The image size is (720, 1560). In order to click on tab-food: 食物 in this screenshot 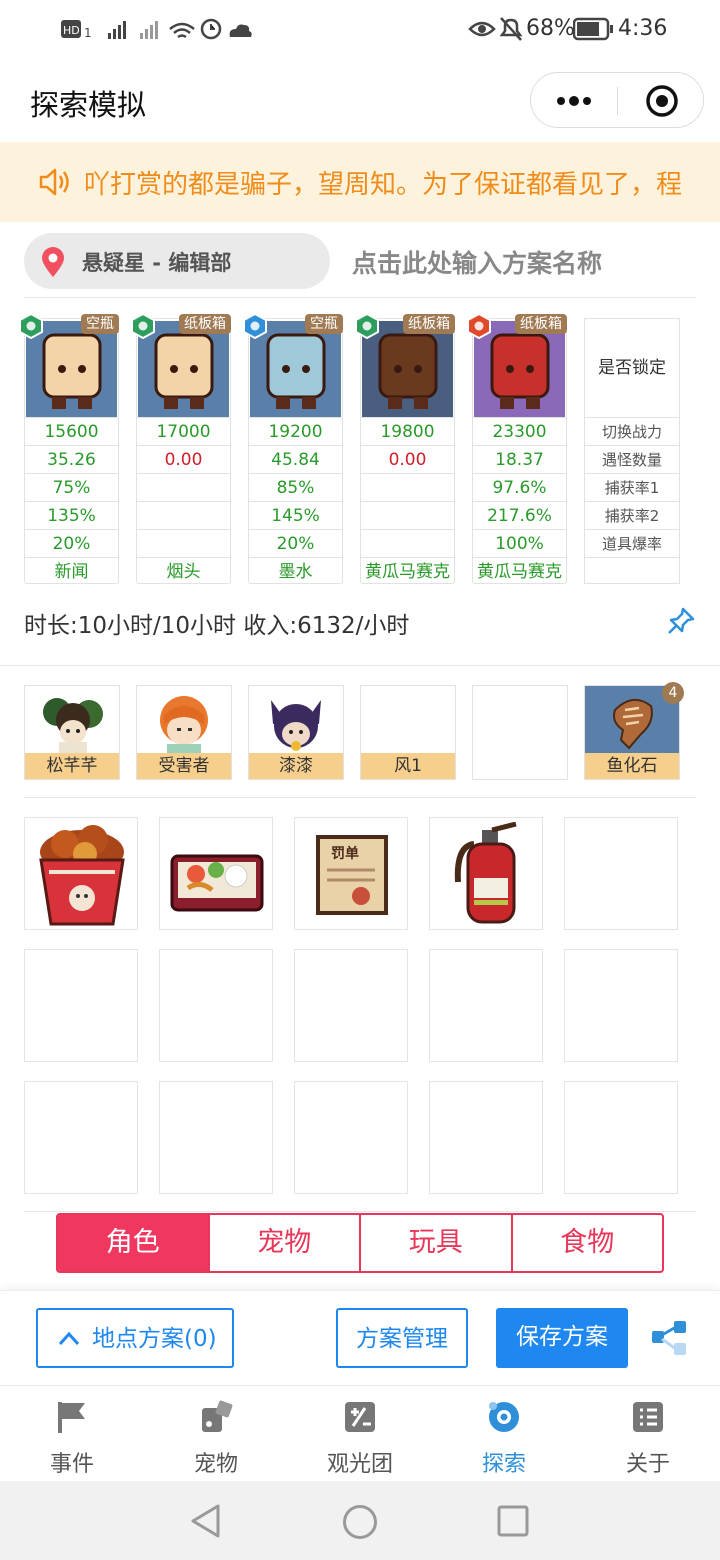, I will do `click(588, 1243)`.